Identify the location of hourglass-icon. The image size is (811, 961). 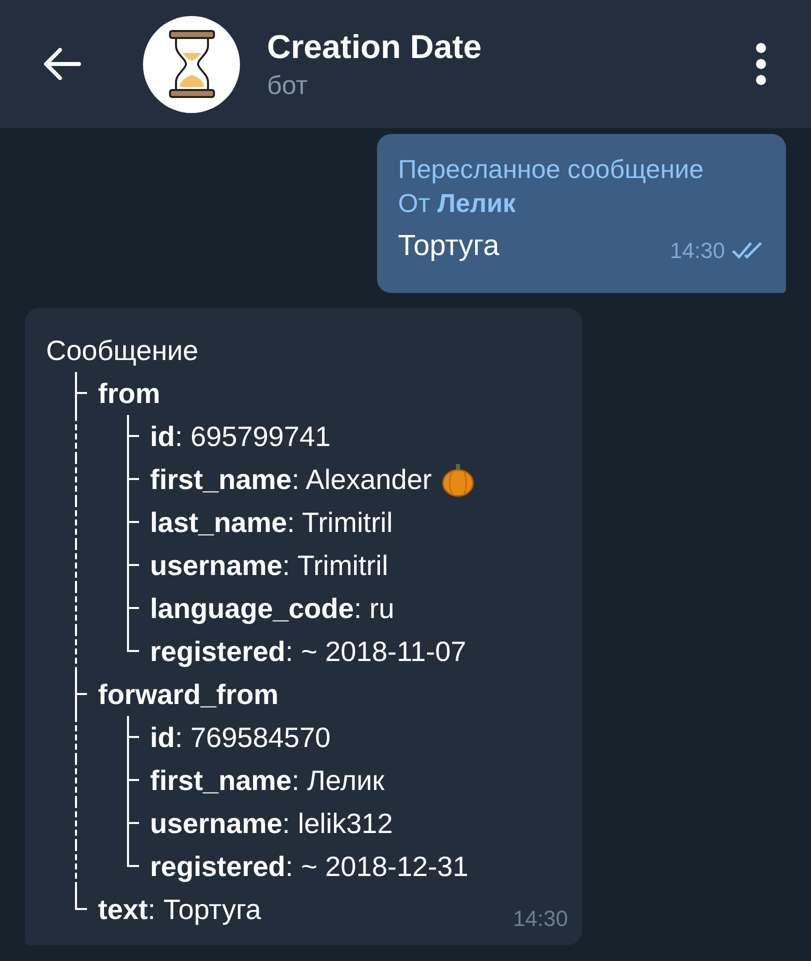
(192, 64).